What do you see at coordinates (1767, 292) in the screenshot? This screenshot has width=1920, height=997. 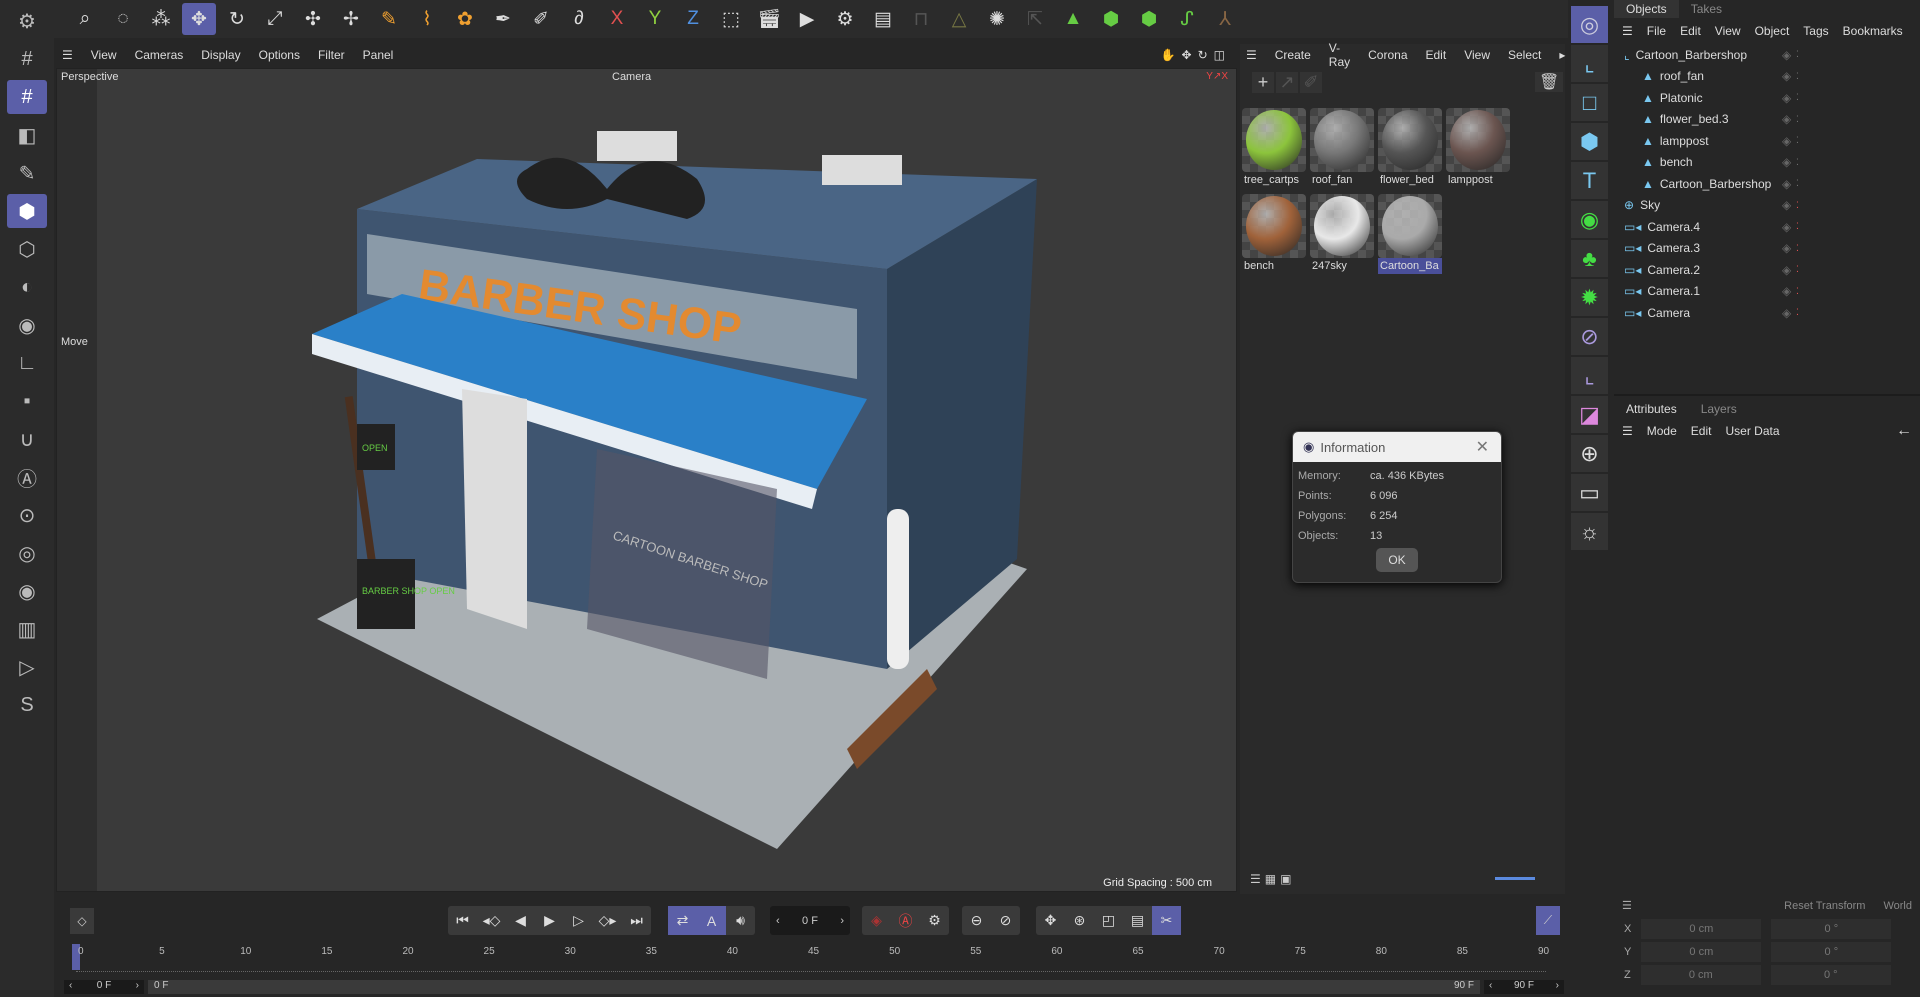 I see `object-row: ▭◂ Camera.1 ◈ ⁚` at bounding box center [1767, 292].